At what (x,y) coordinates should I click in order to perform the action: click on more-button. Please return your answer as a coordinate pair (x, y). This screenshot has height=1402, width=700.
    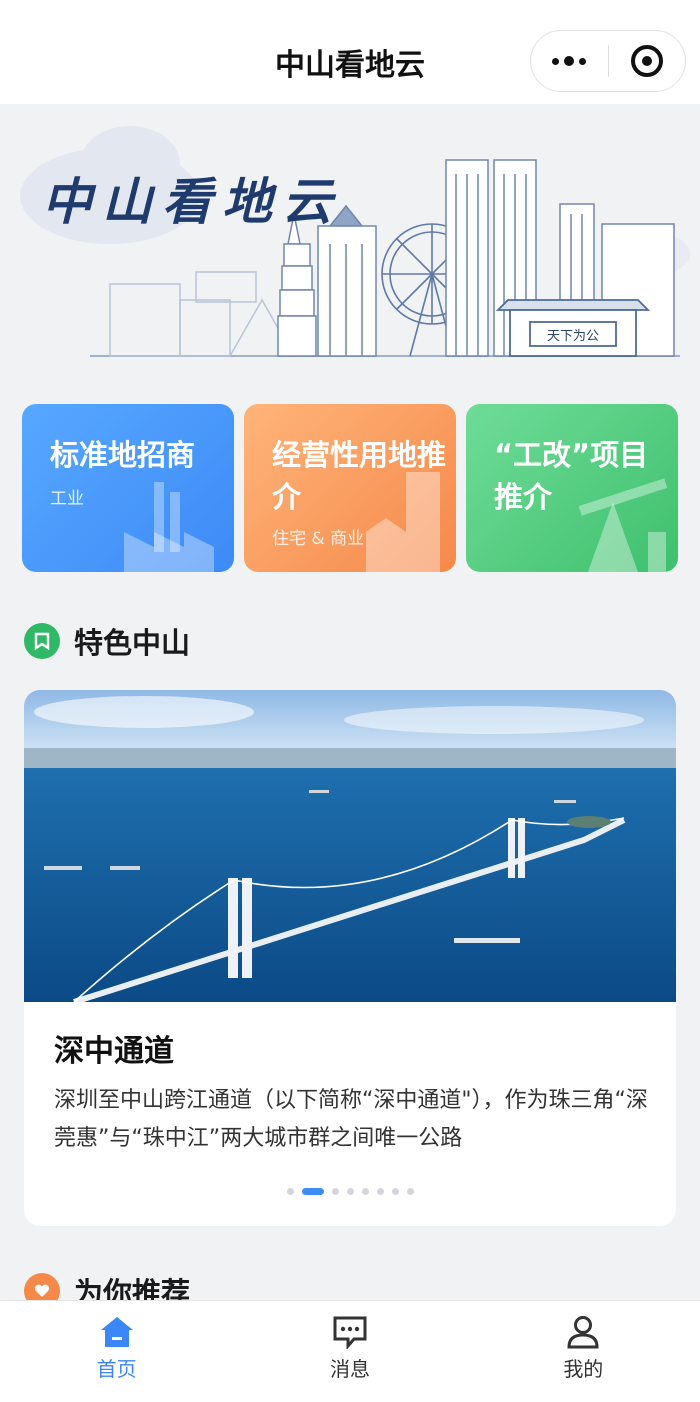
    Looking at the image, I should click on (569, 61).